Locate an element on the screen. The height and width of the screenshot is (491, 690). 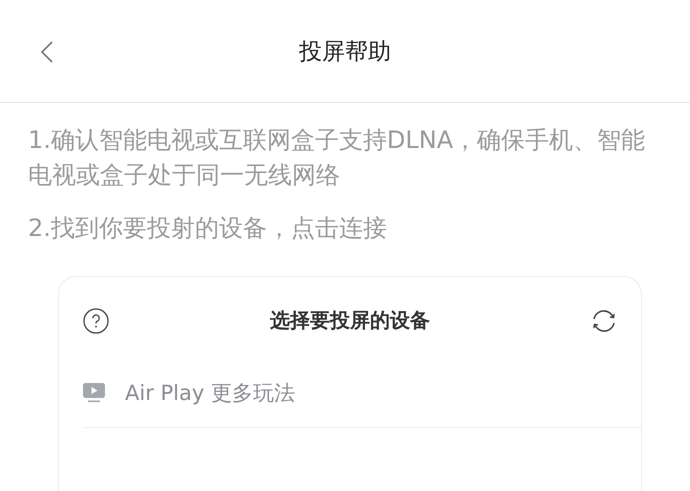
device-item: Air Play 更多玩法 is located at coordinates (362, 403).